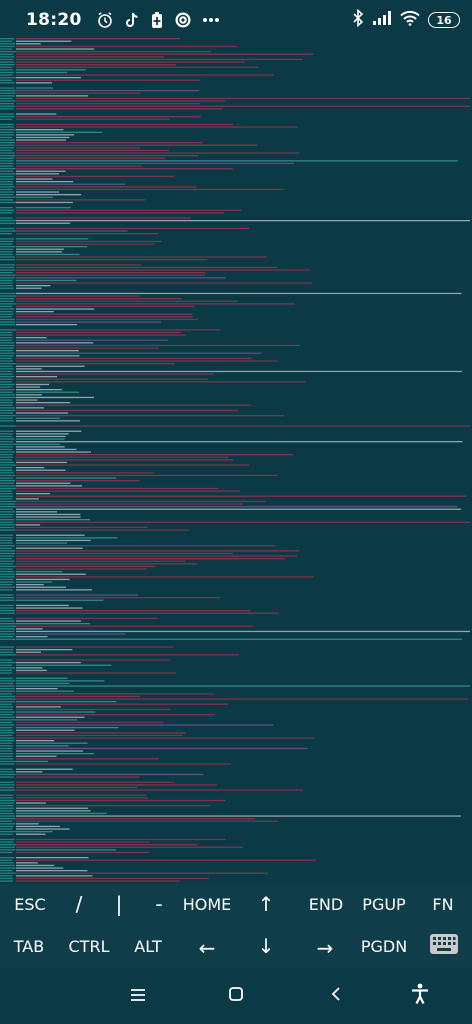 This screenshot has width=472, height=1024. What do you see at coordinates (325, 948) in the screenshot?
I see `key-right: →` at bounding box center [325, 948].